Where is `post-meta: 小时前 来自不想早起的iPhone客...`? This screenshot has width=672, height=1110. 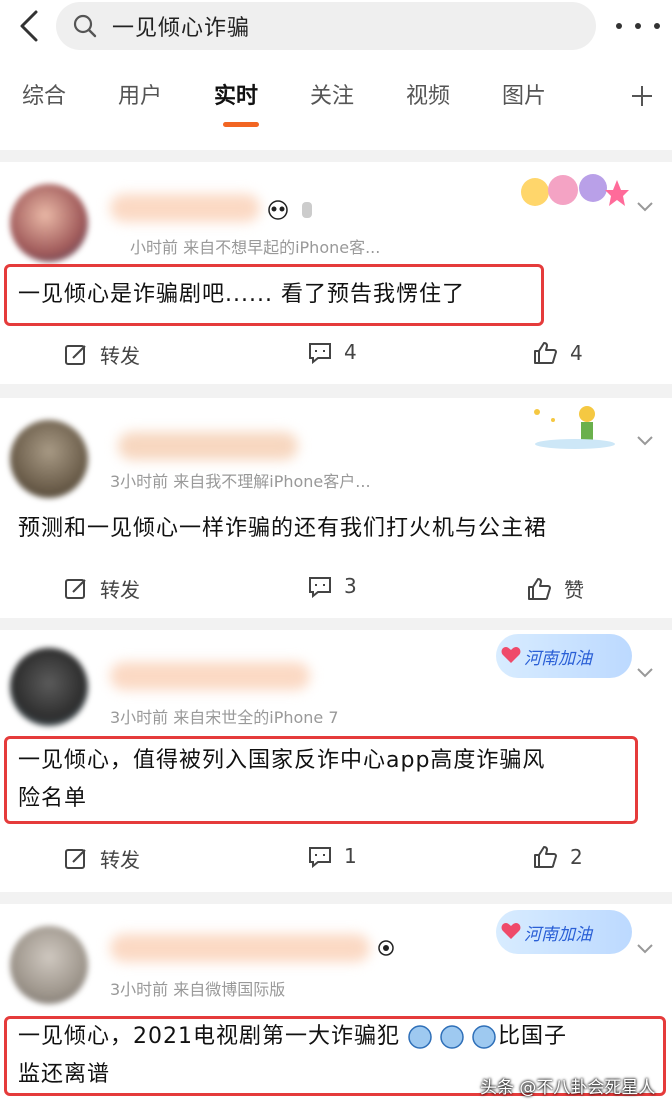 post-meta: 小时前 来自不想早起的iPhone客... is located at coordinates (255, 247).